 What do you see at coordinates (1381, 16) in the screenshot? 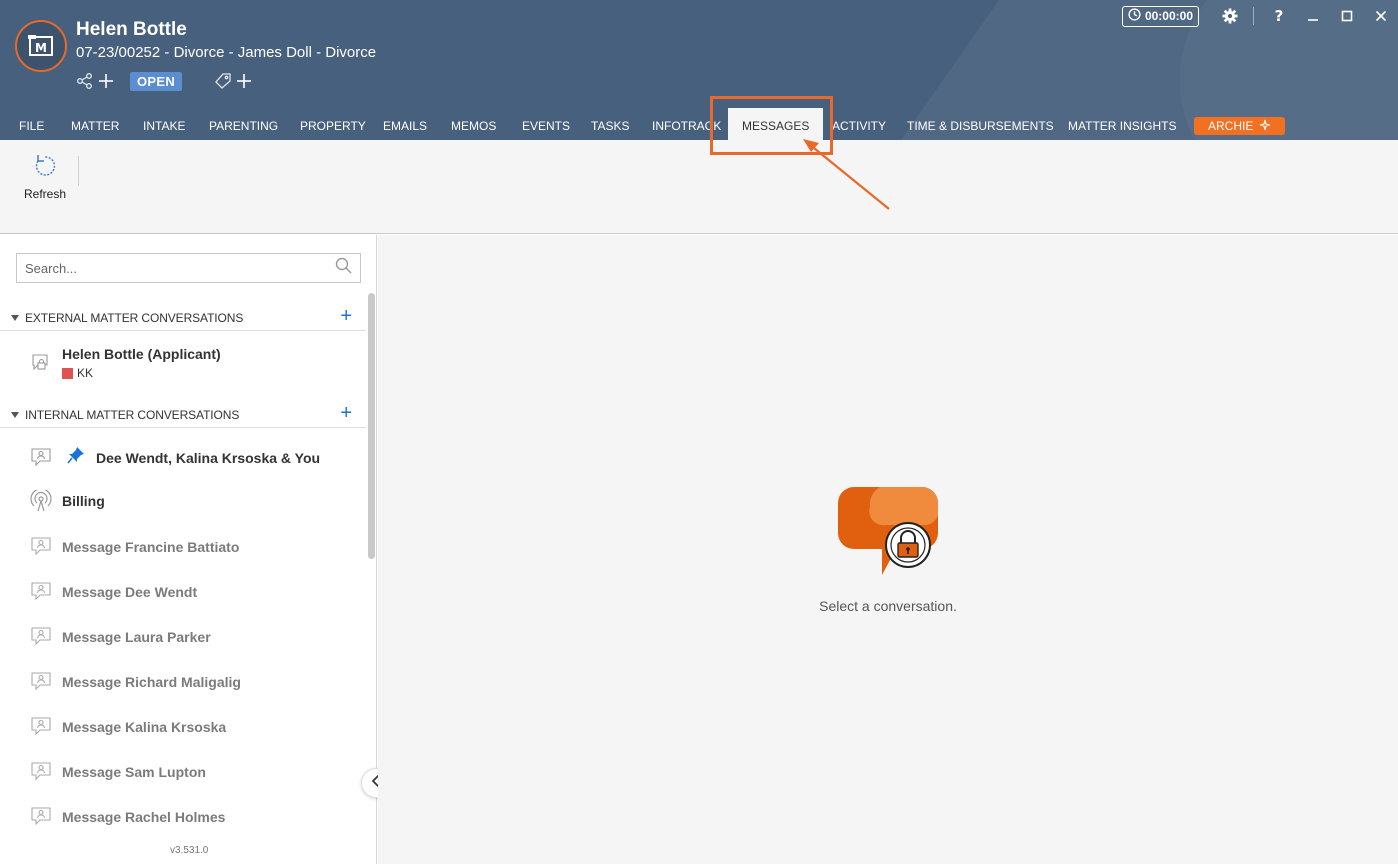
I see `close-icon` at bounding box center [1381, 16].